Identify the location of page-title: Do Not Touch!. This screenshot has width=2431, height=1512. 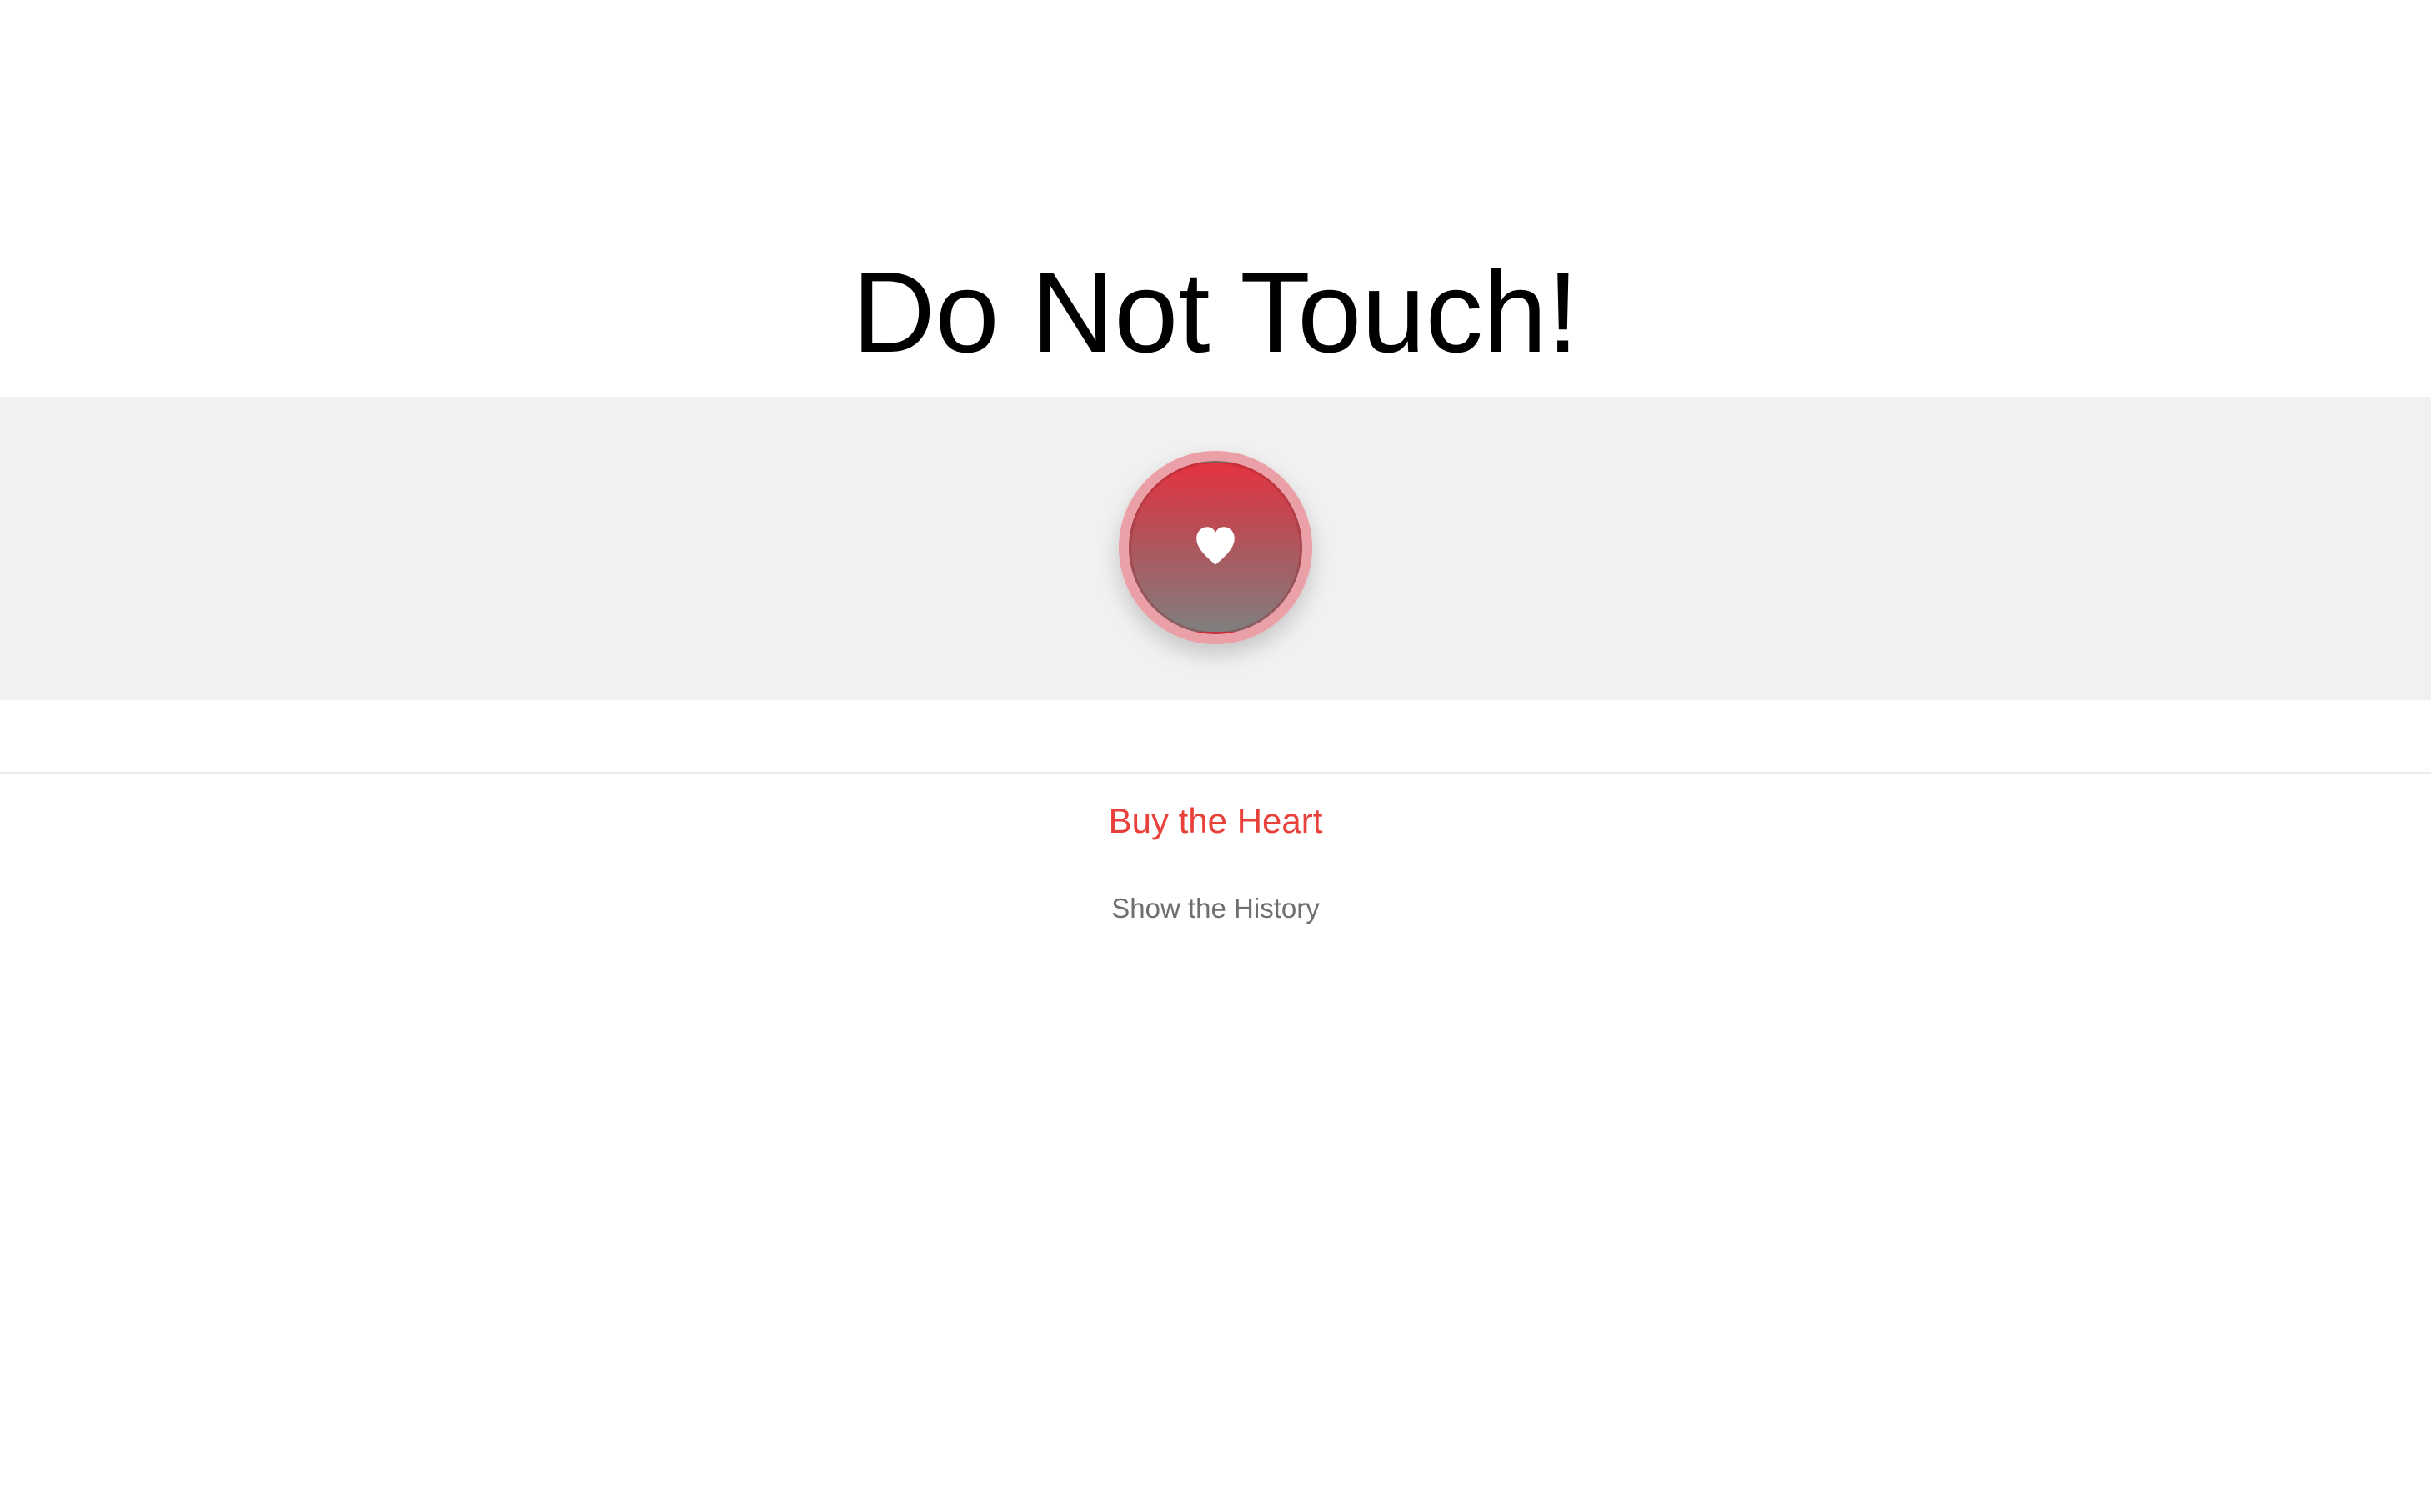
(1215, 312).